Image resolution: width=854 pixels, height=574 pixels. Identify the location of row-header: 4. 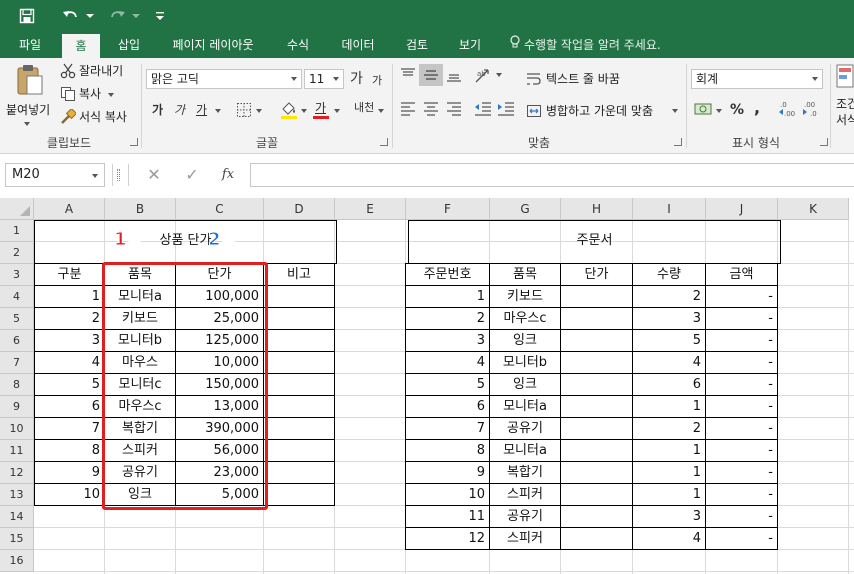
(17, 297).